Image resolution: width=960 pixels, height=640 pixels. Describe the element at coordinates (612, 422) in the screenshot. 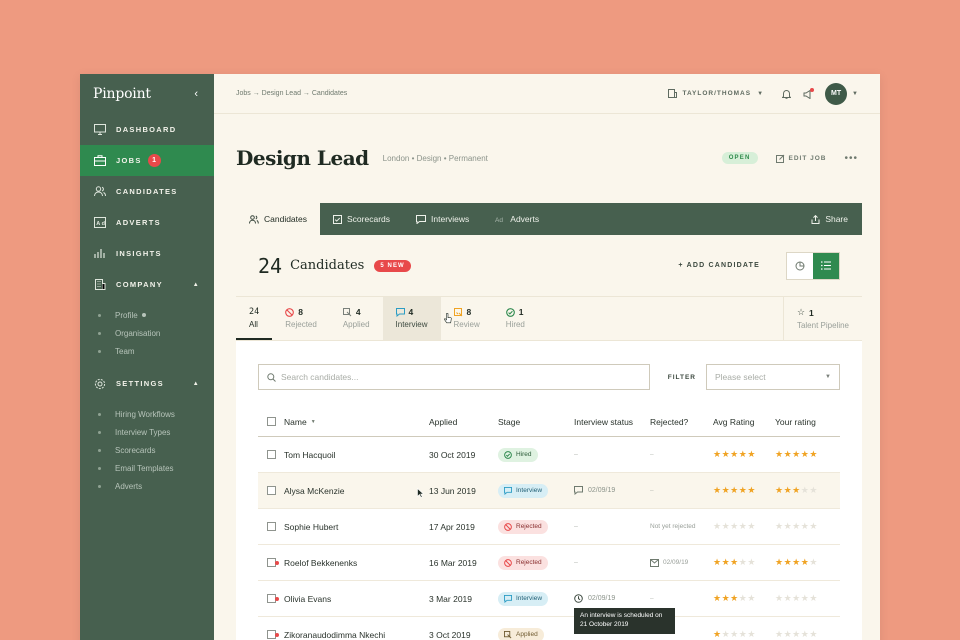

I see `column-header-interview-status: Interview status` at that location.